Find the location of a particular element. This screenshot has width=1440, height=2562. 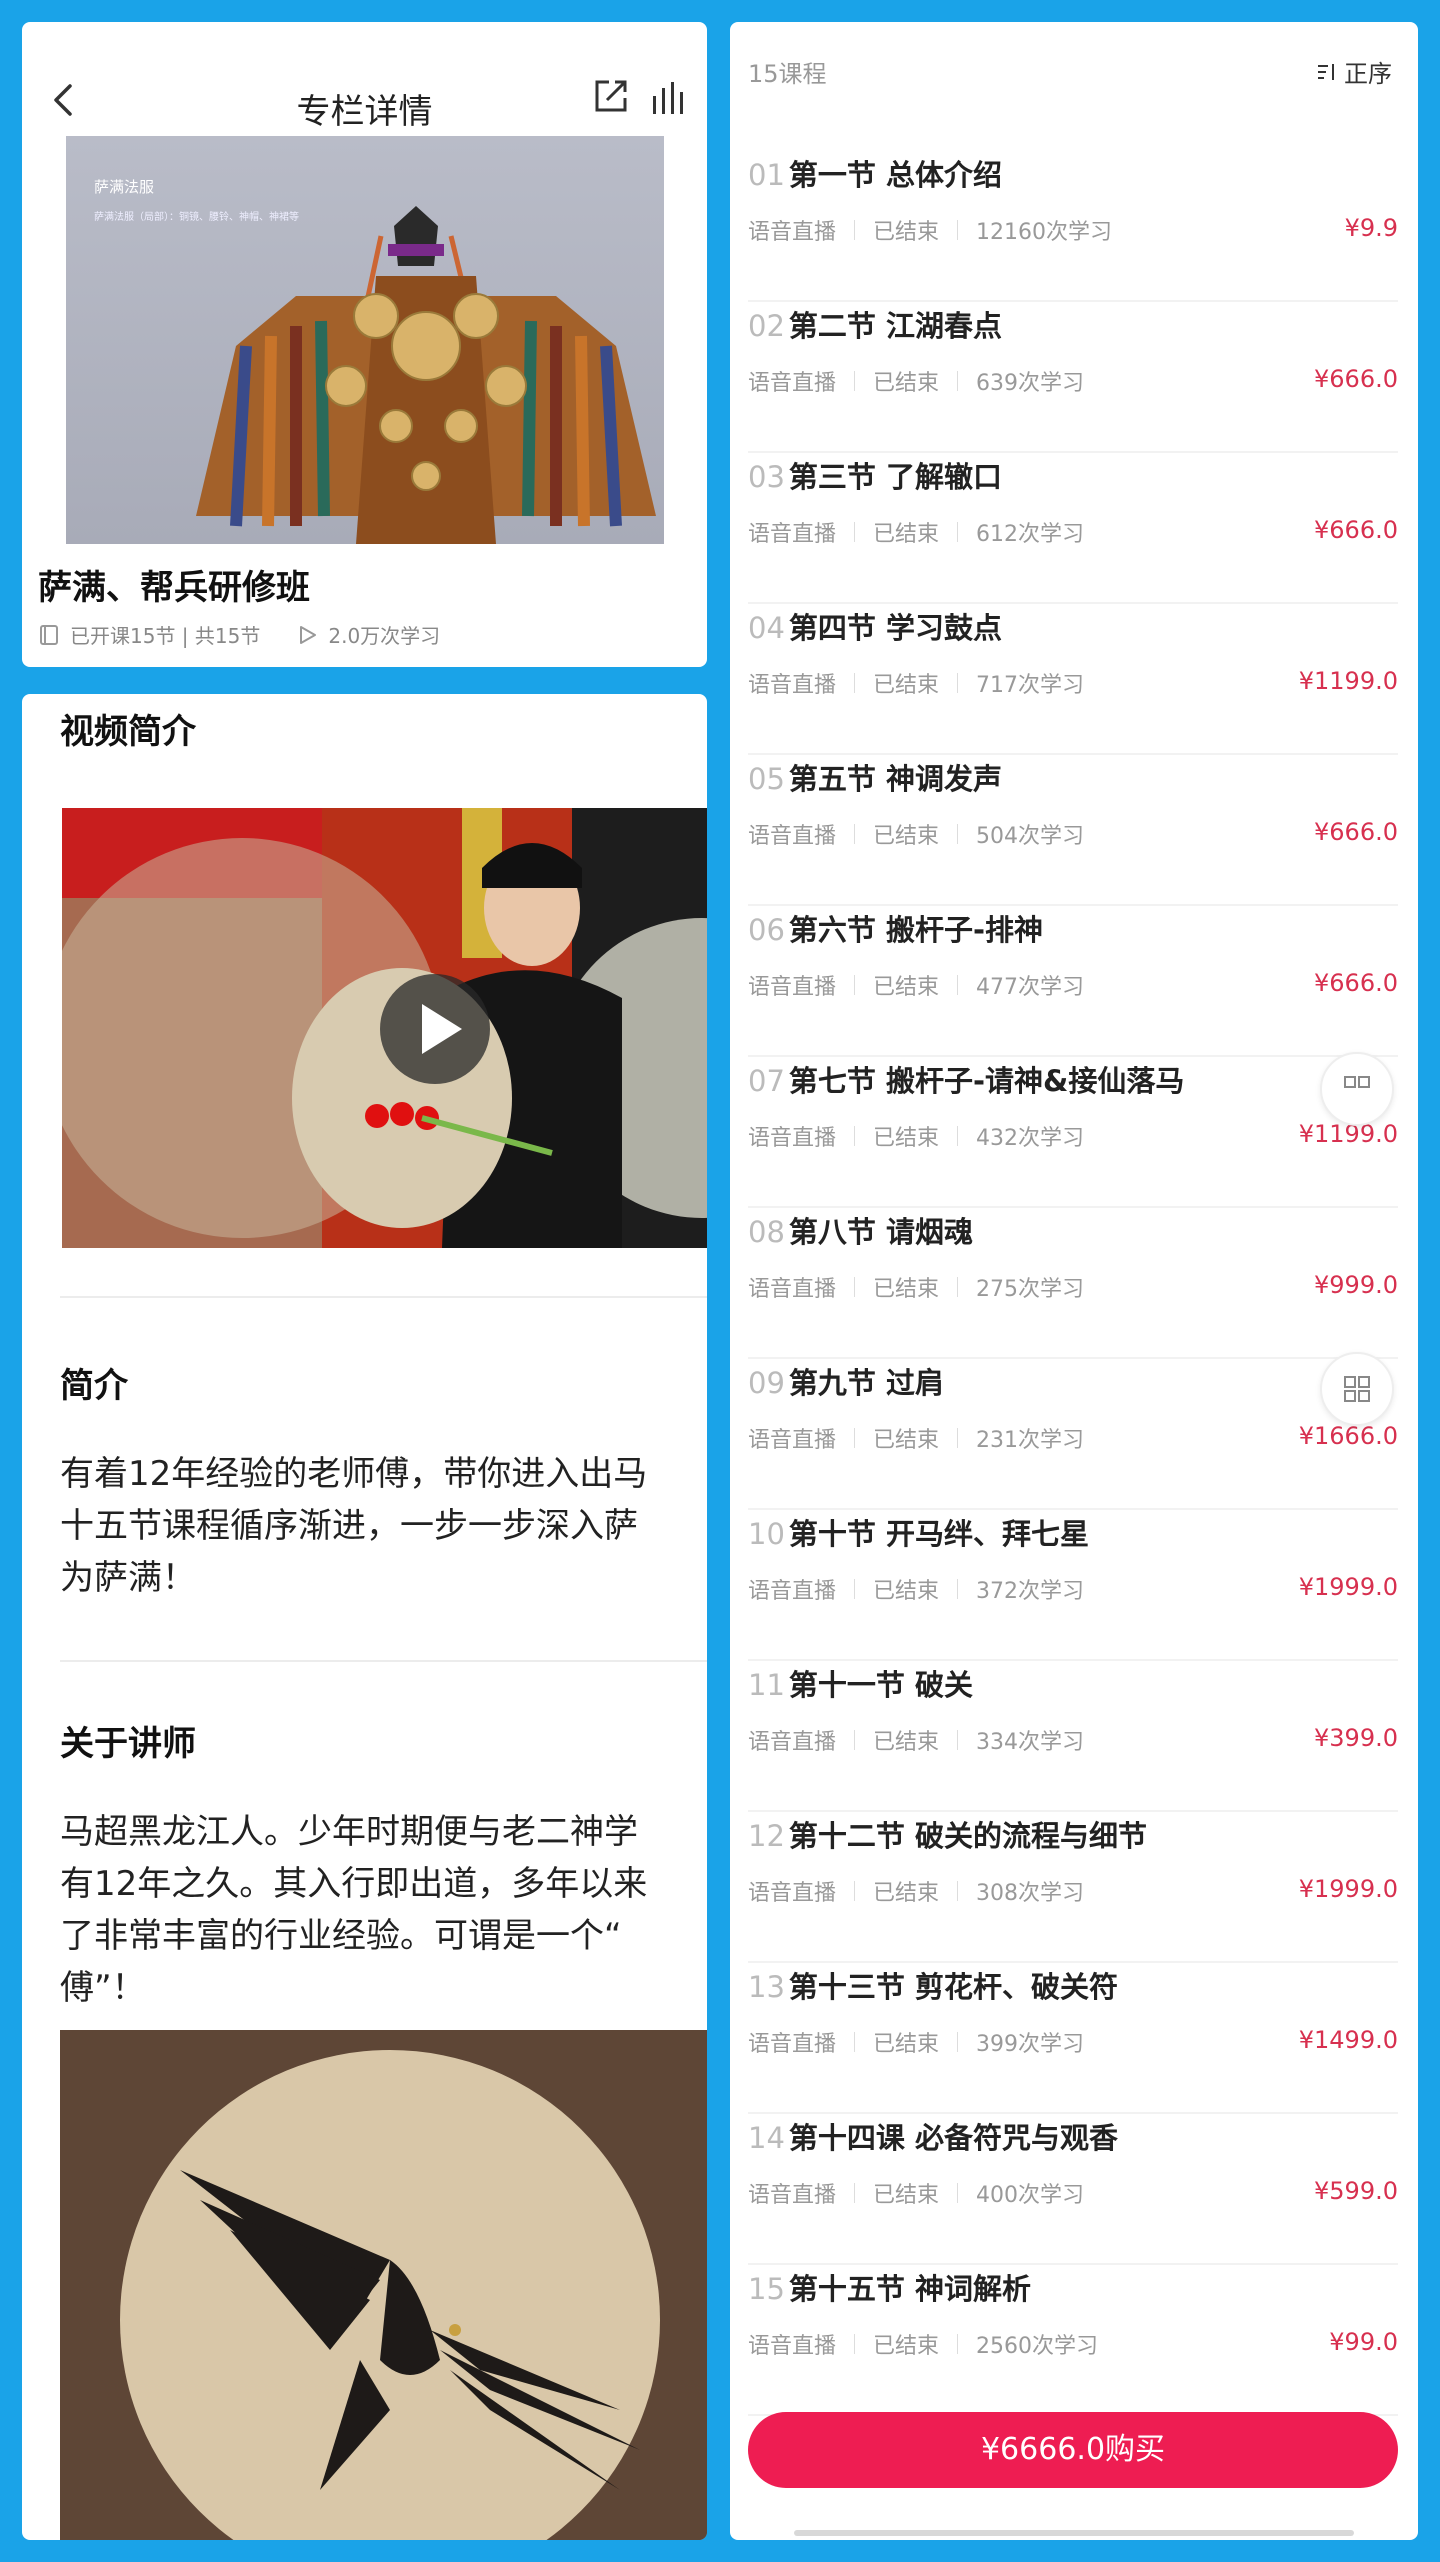

lesson-item: 13 第十三节 剪花杆、破关符 语音直播 已结束 399次学习 ¥1499.0 is located at coordinates (1073, 2039).